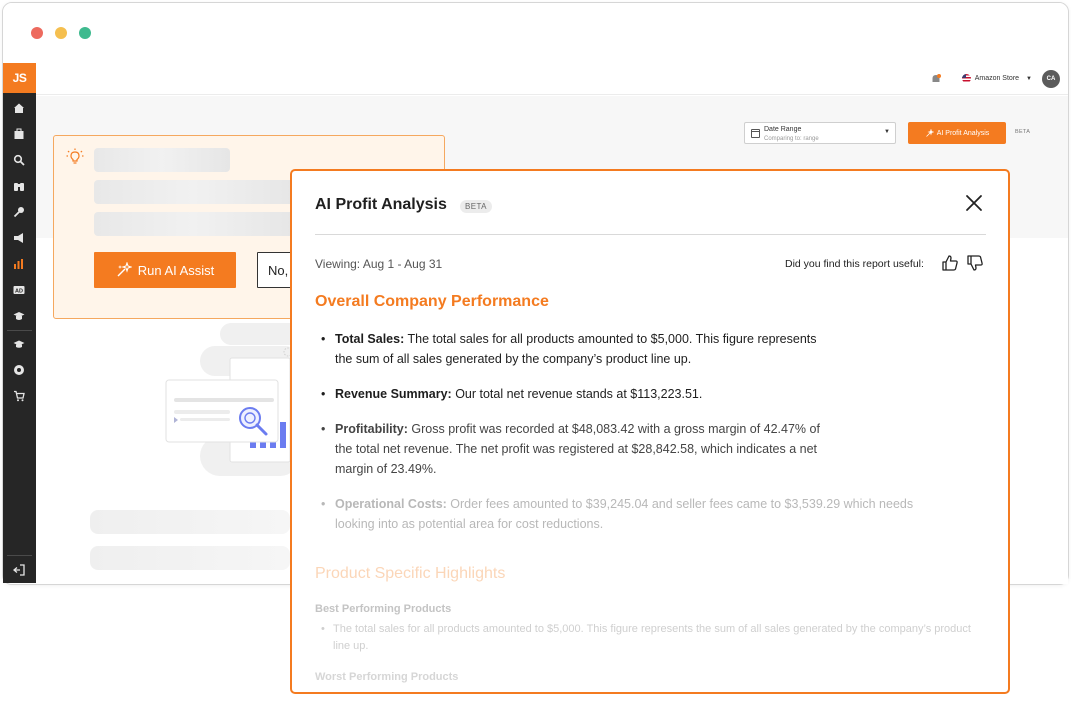 This screenshot has height=717, width=1071. Describe the element at coordinates (650, 234) in the screenshot. I see `divider` at that location.